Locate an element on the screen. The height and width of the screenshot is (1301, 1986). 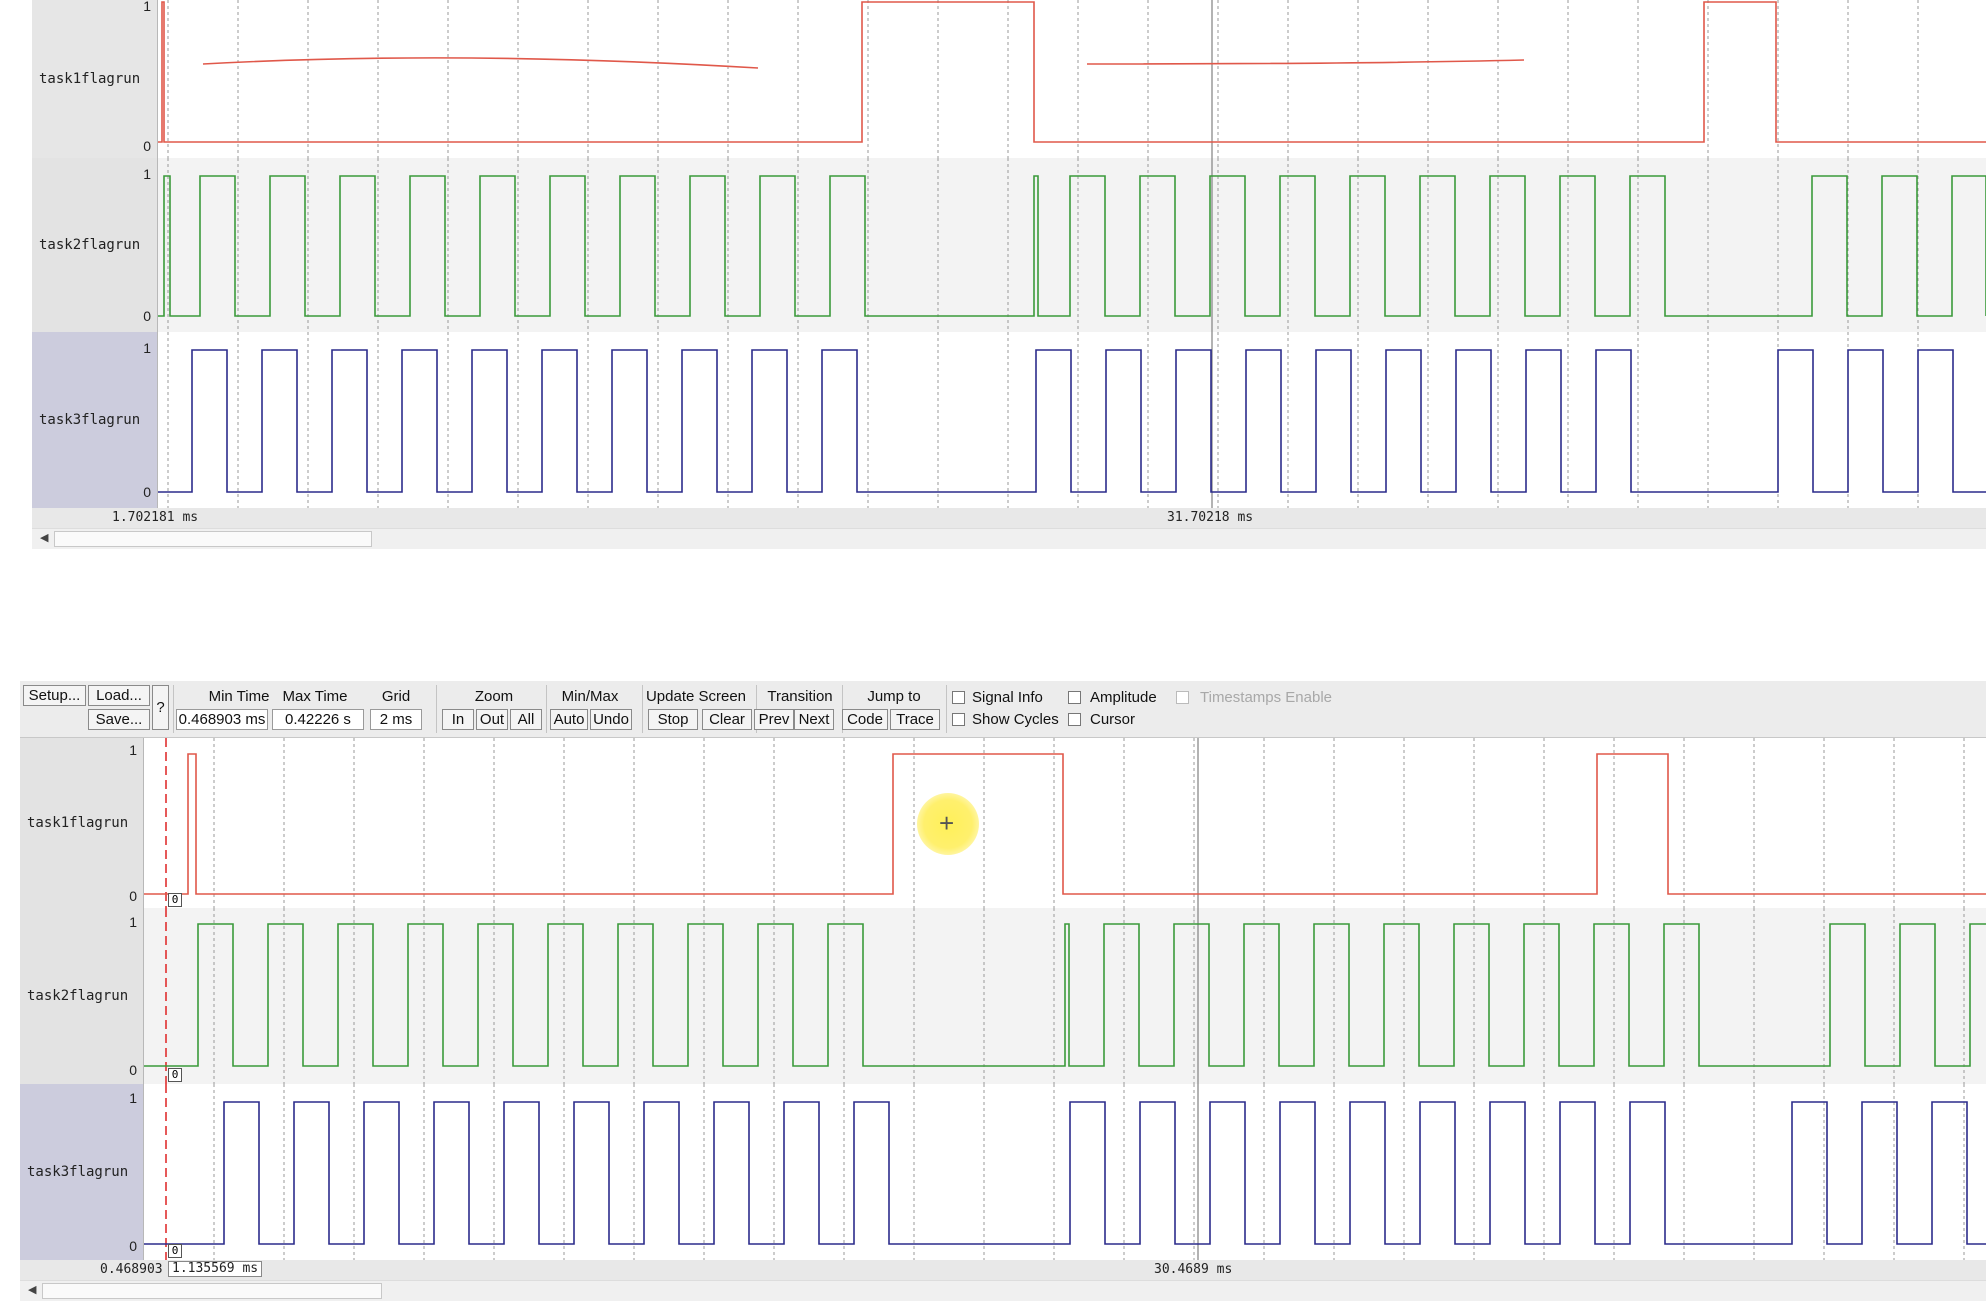
zoom-in-button: In is located at coordinates (458, 719).